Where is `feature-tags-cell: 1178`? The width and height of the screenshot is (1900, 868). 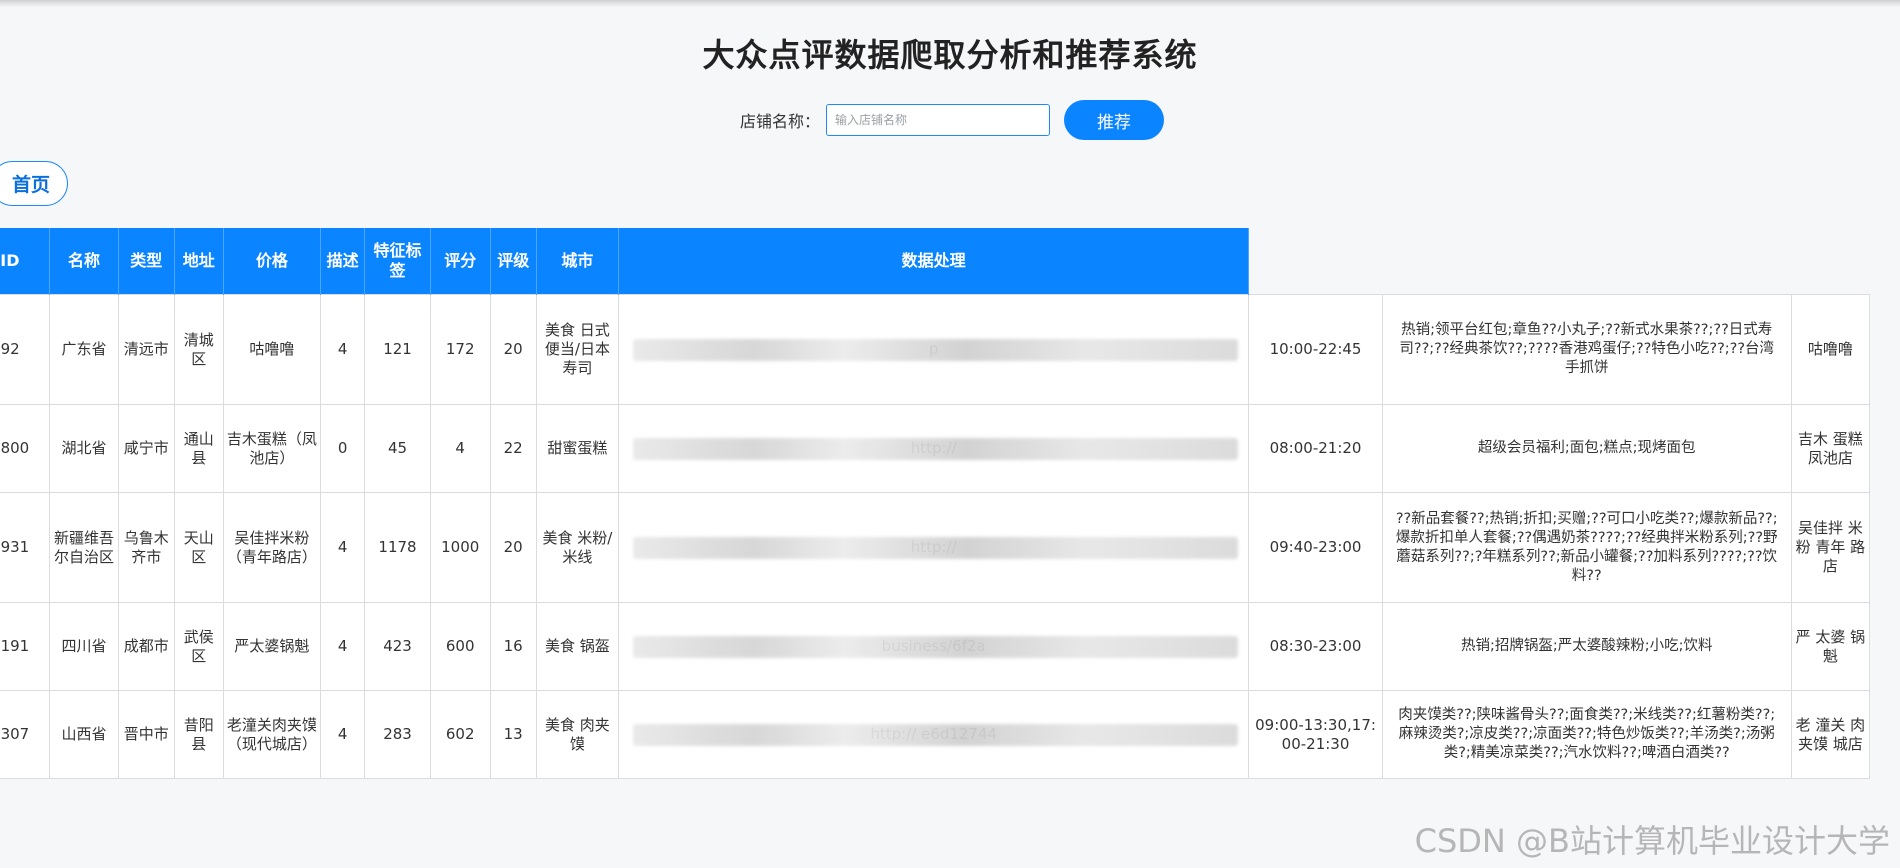 feature-tags-cell: 1178 is located at coordinates (397, 547).